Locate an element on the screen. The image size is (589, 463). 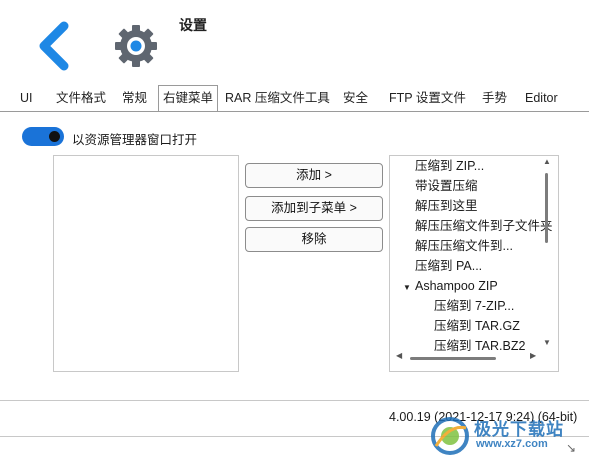
tab-general: 常规 is located at coordinates (134, 98).